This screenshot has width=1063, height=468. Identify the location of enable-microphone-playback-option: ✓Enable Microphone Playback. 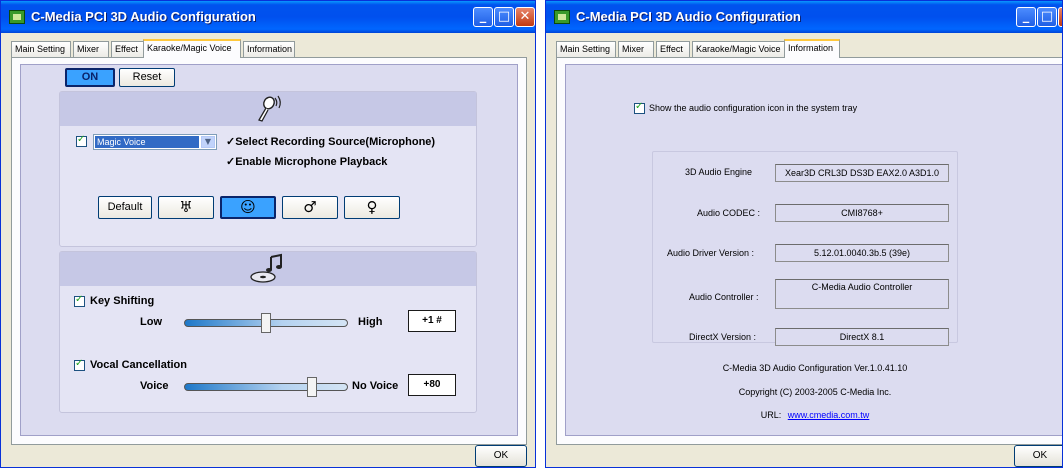
(306, 161).